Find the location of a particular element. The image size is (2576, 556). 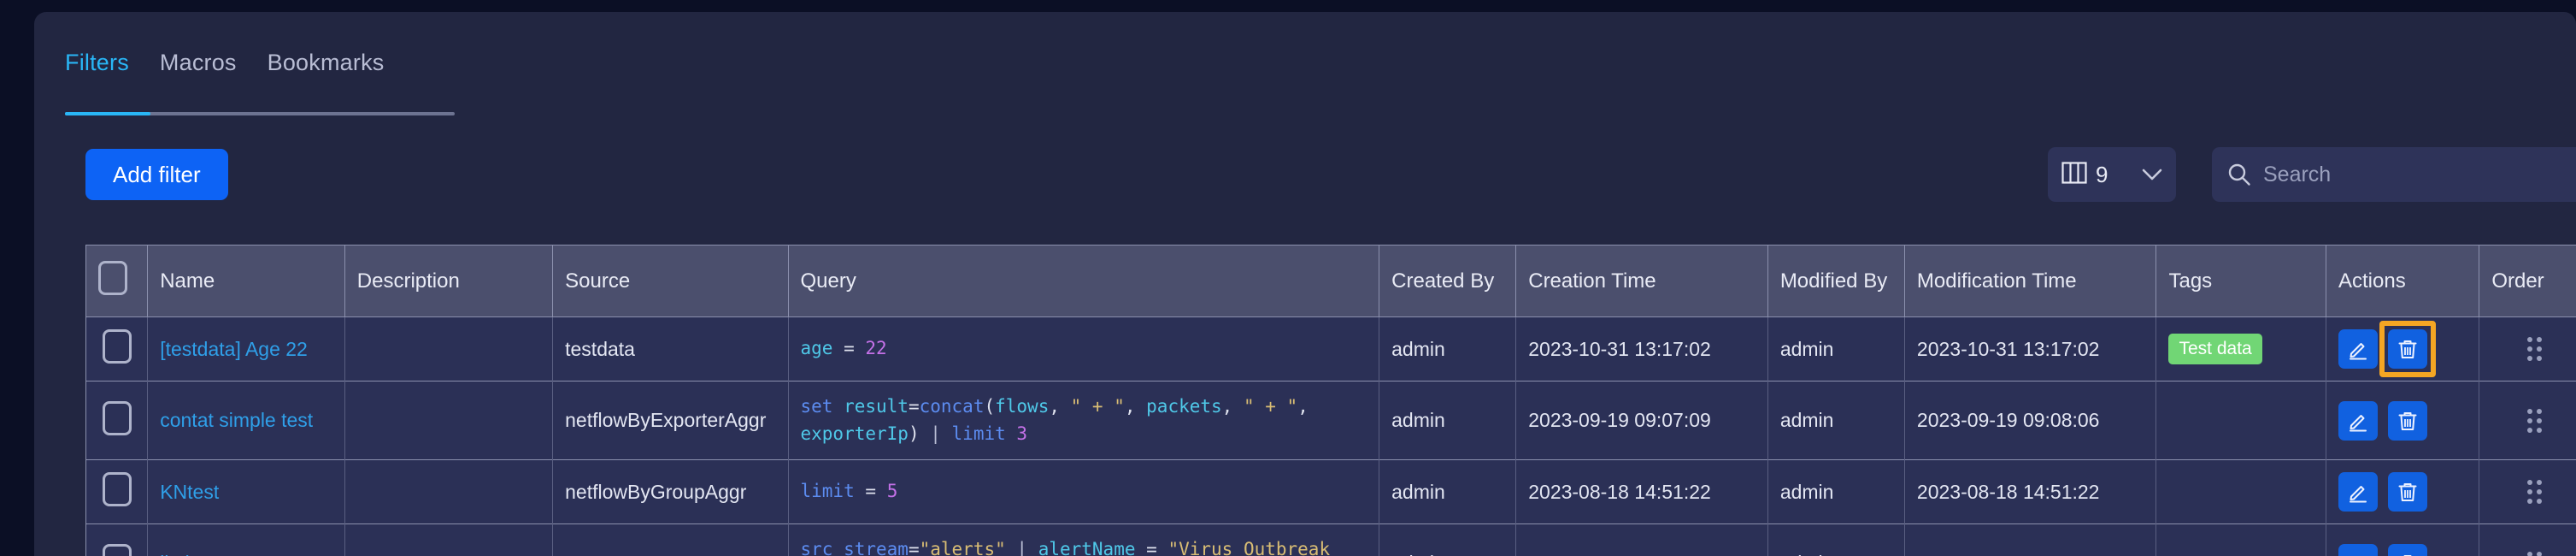

filter-name-link: [testdata] Age 22 is located at coordinates (234, 349).